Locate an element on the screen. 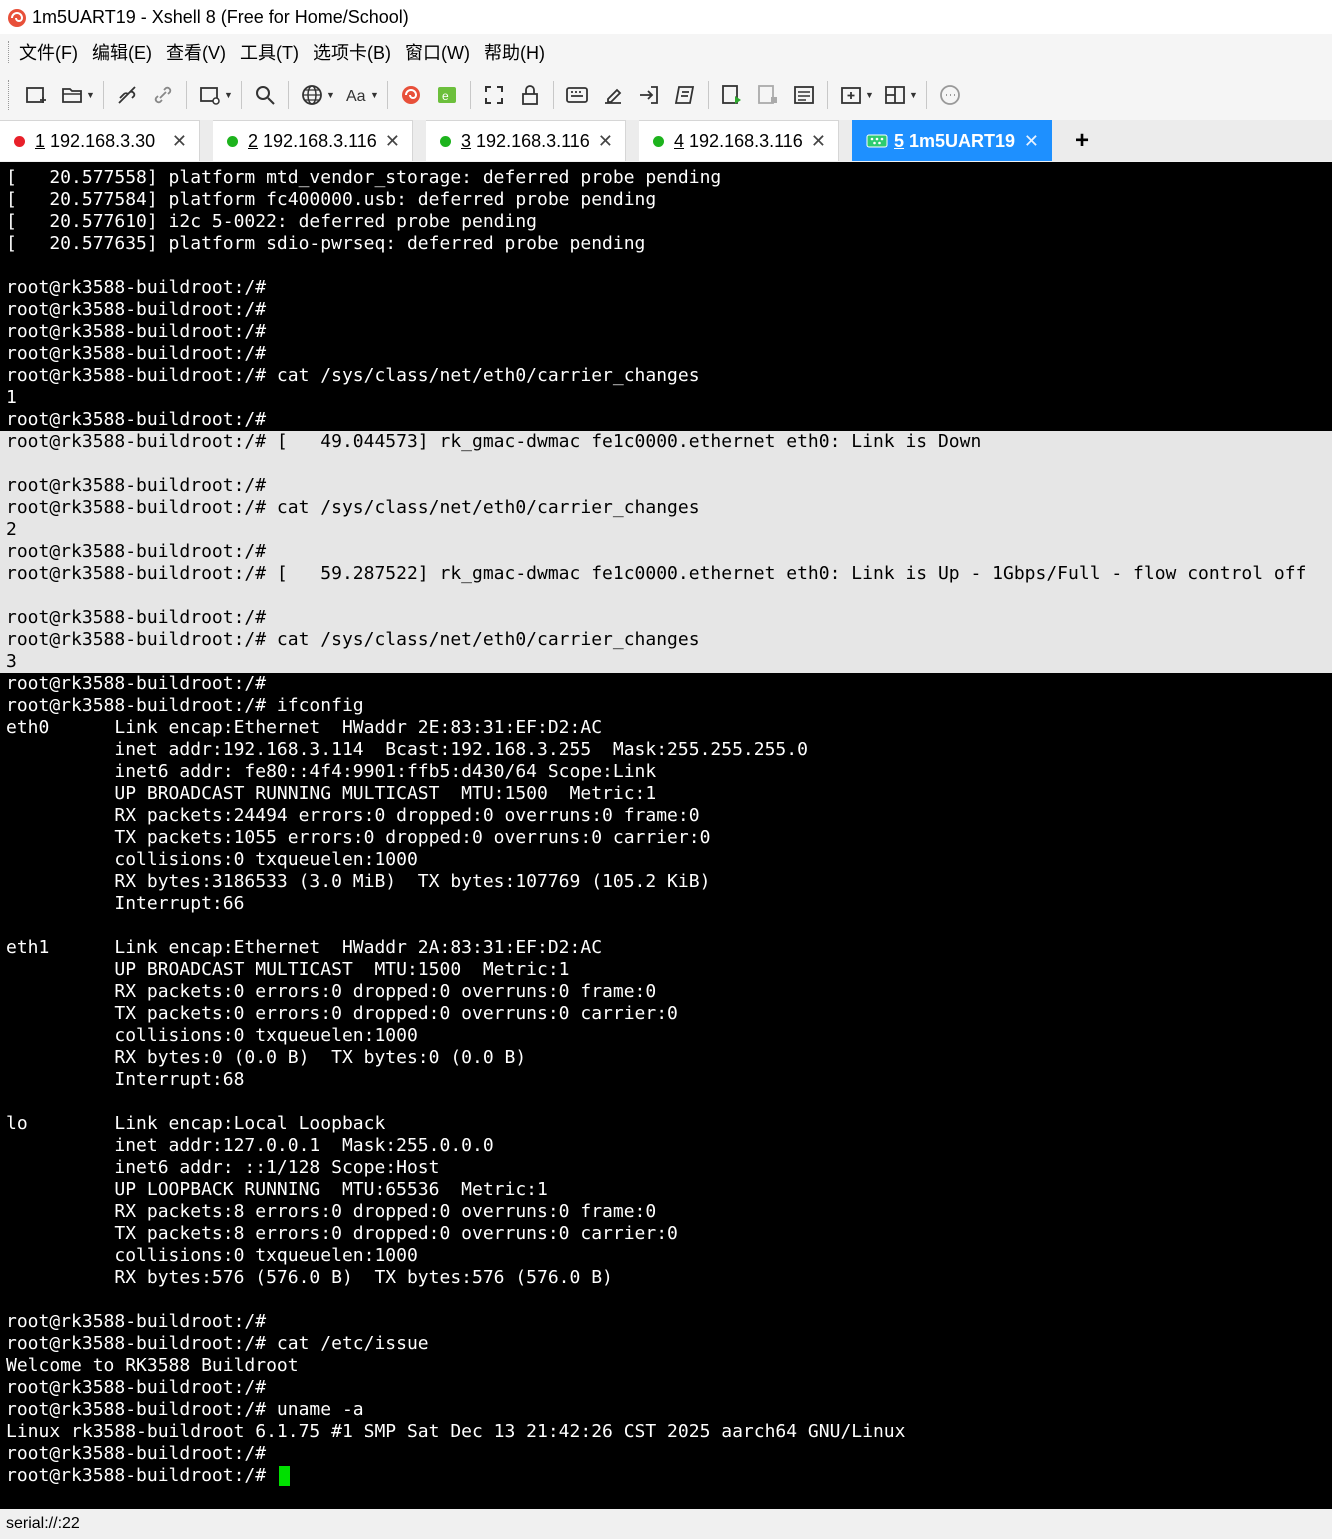 Image resolution: width=1332 pixels, height=1539 pixels. terminal-cursor is located at coordinates (284, 1476).